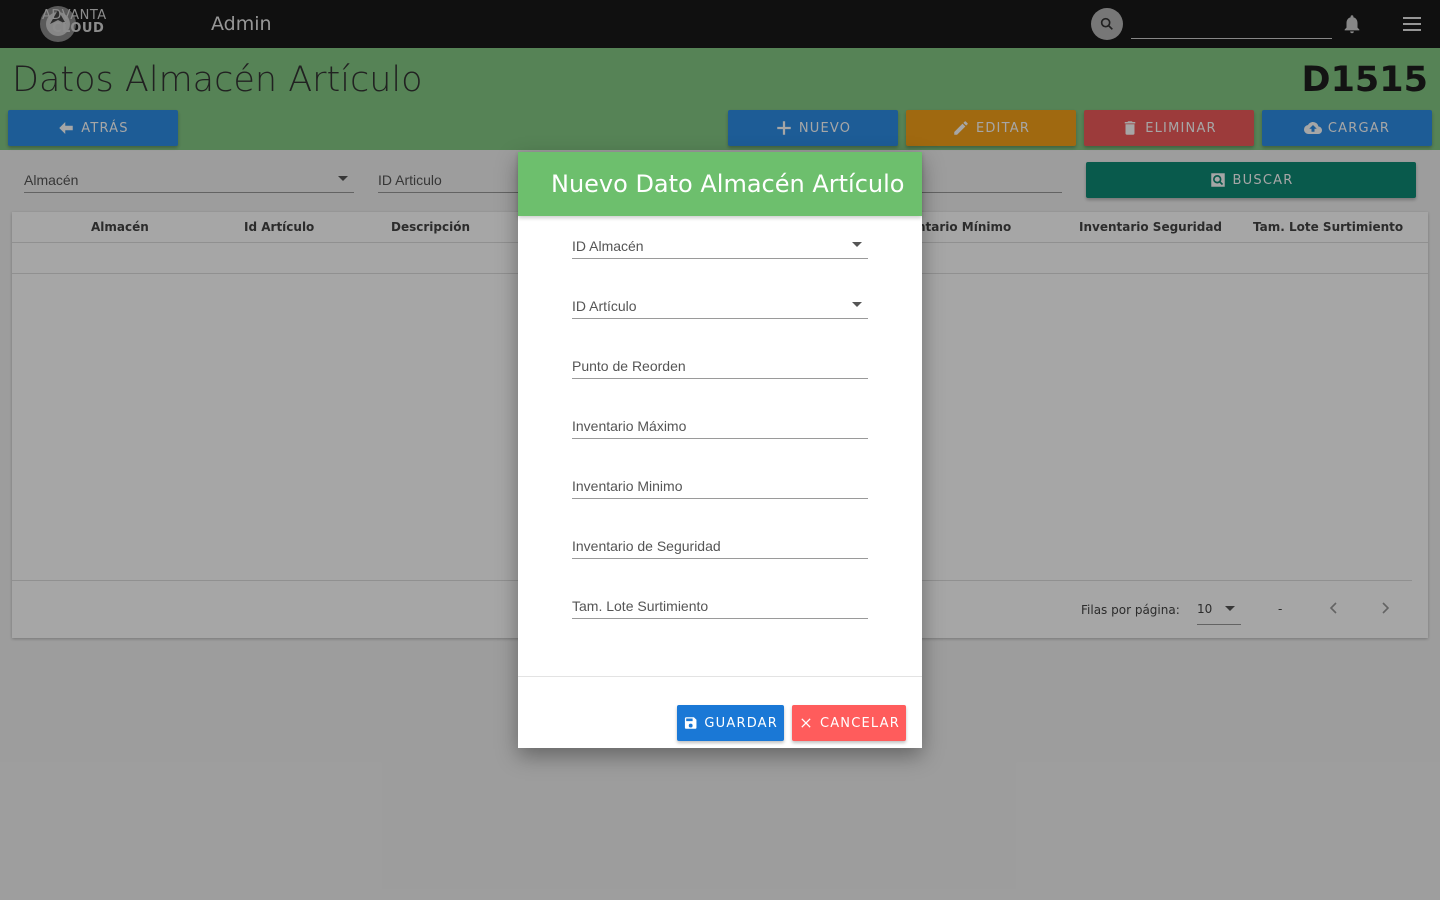 This screenshot has height=900, width=1440. I want to click on cancel-button: CANCELAR, so click(849, 723).